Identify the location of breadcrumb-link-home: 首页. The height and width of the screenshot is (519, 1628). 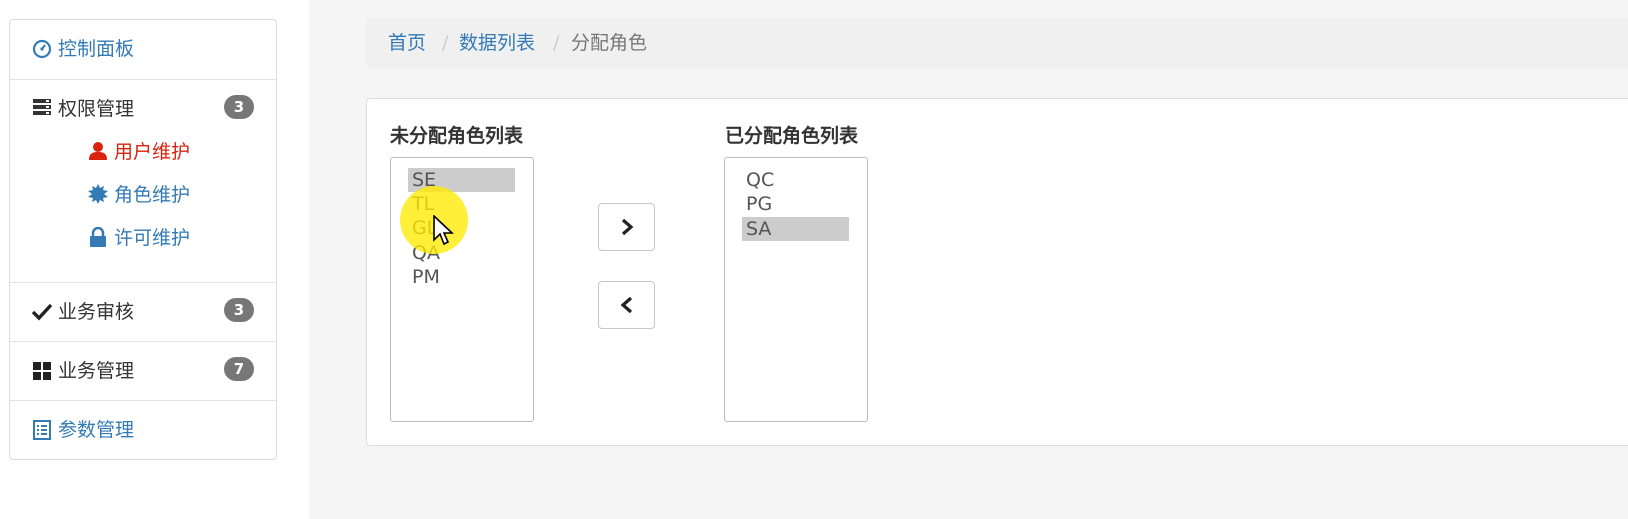
(407, 43).